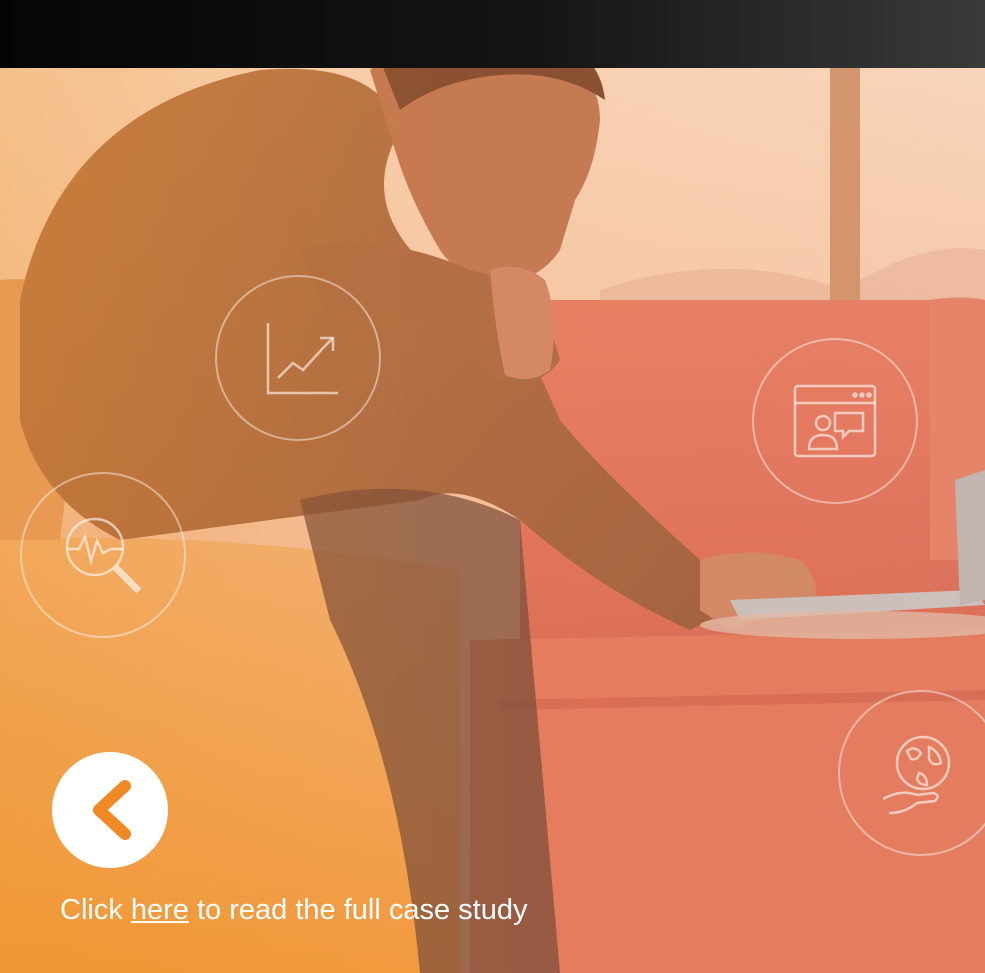 This screenshot has width=985, height=973. What do you see at coordinates (160, 910) in the screenshot?
I see `case-study-link: here` at bounding box center [160, 910].